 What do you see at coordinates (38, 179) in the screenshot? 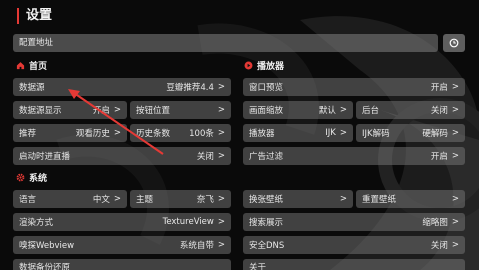
I see `section-system-label: 系统` at bounding box center [38, 179].